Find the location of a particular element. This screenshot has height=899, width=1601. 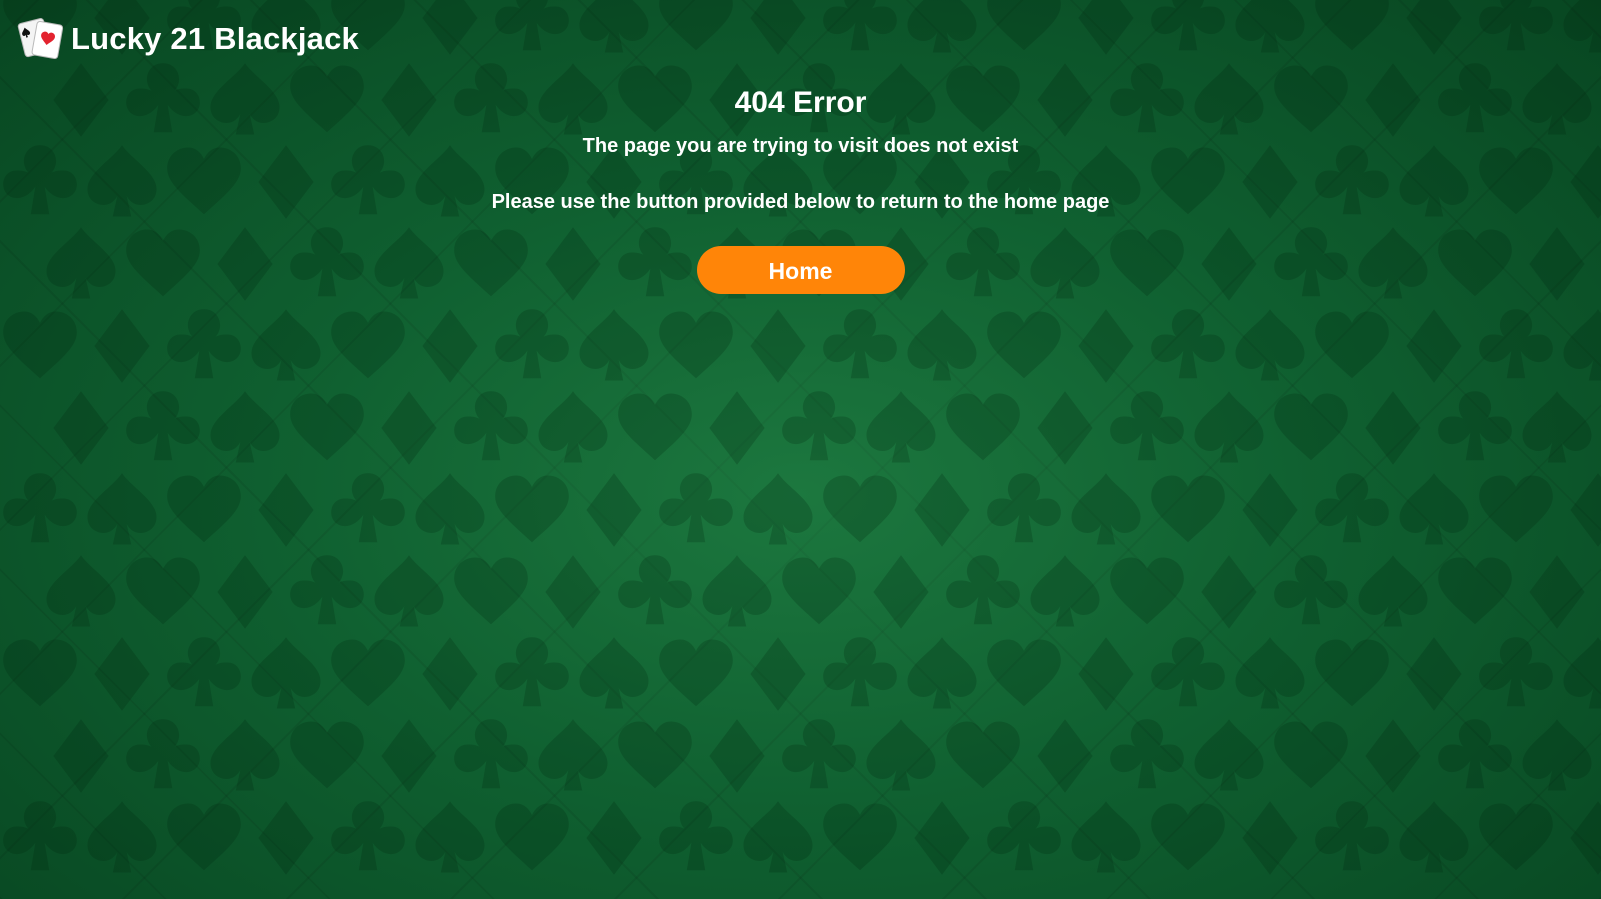

home-button: Home is located at coordinates (800, 270).